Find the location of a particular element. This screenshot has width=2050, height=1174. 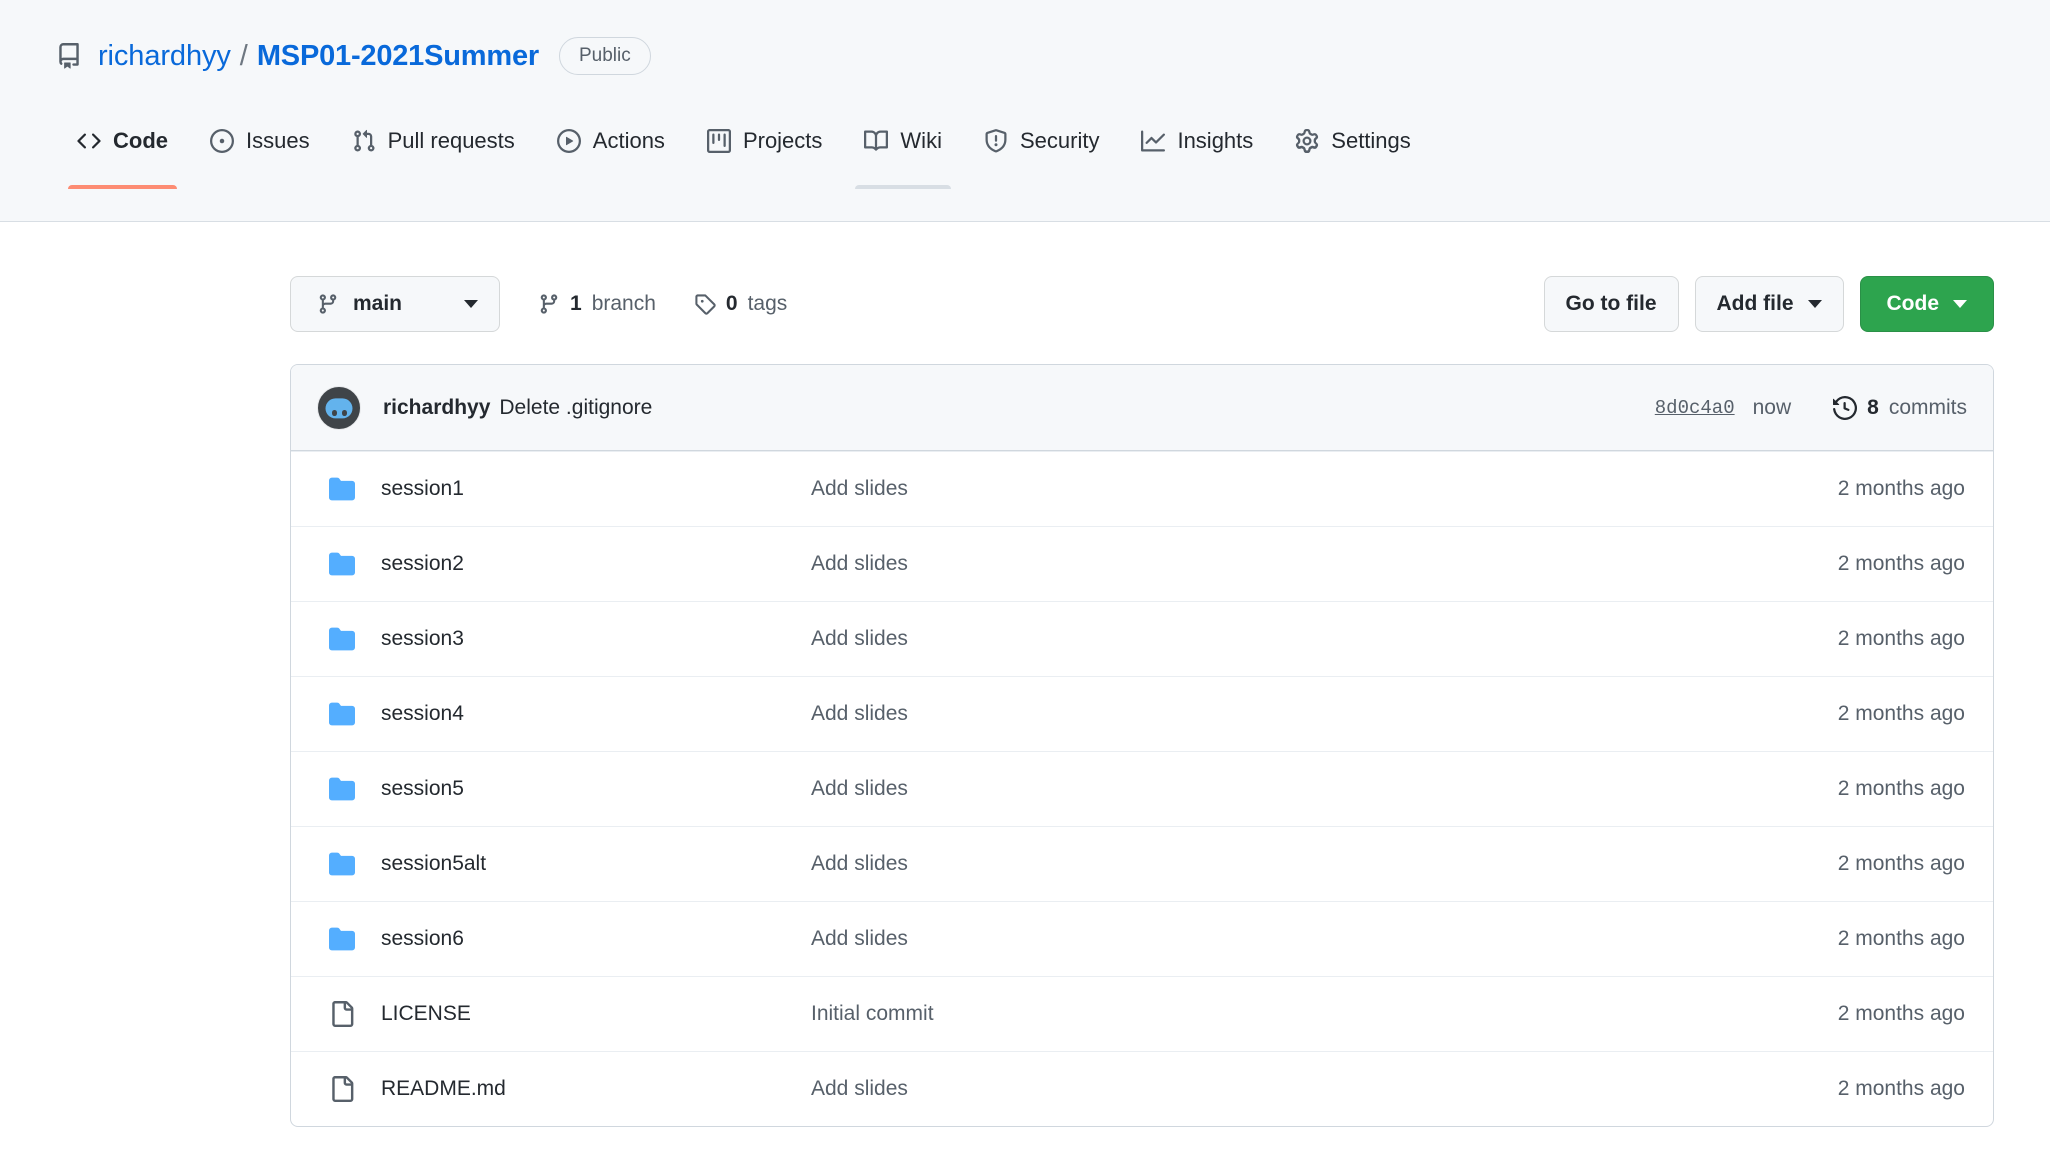

add-file-label: Add file is located at coordinates (1755, 303).